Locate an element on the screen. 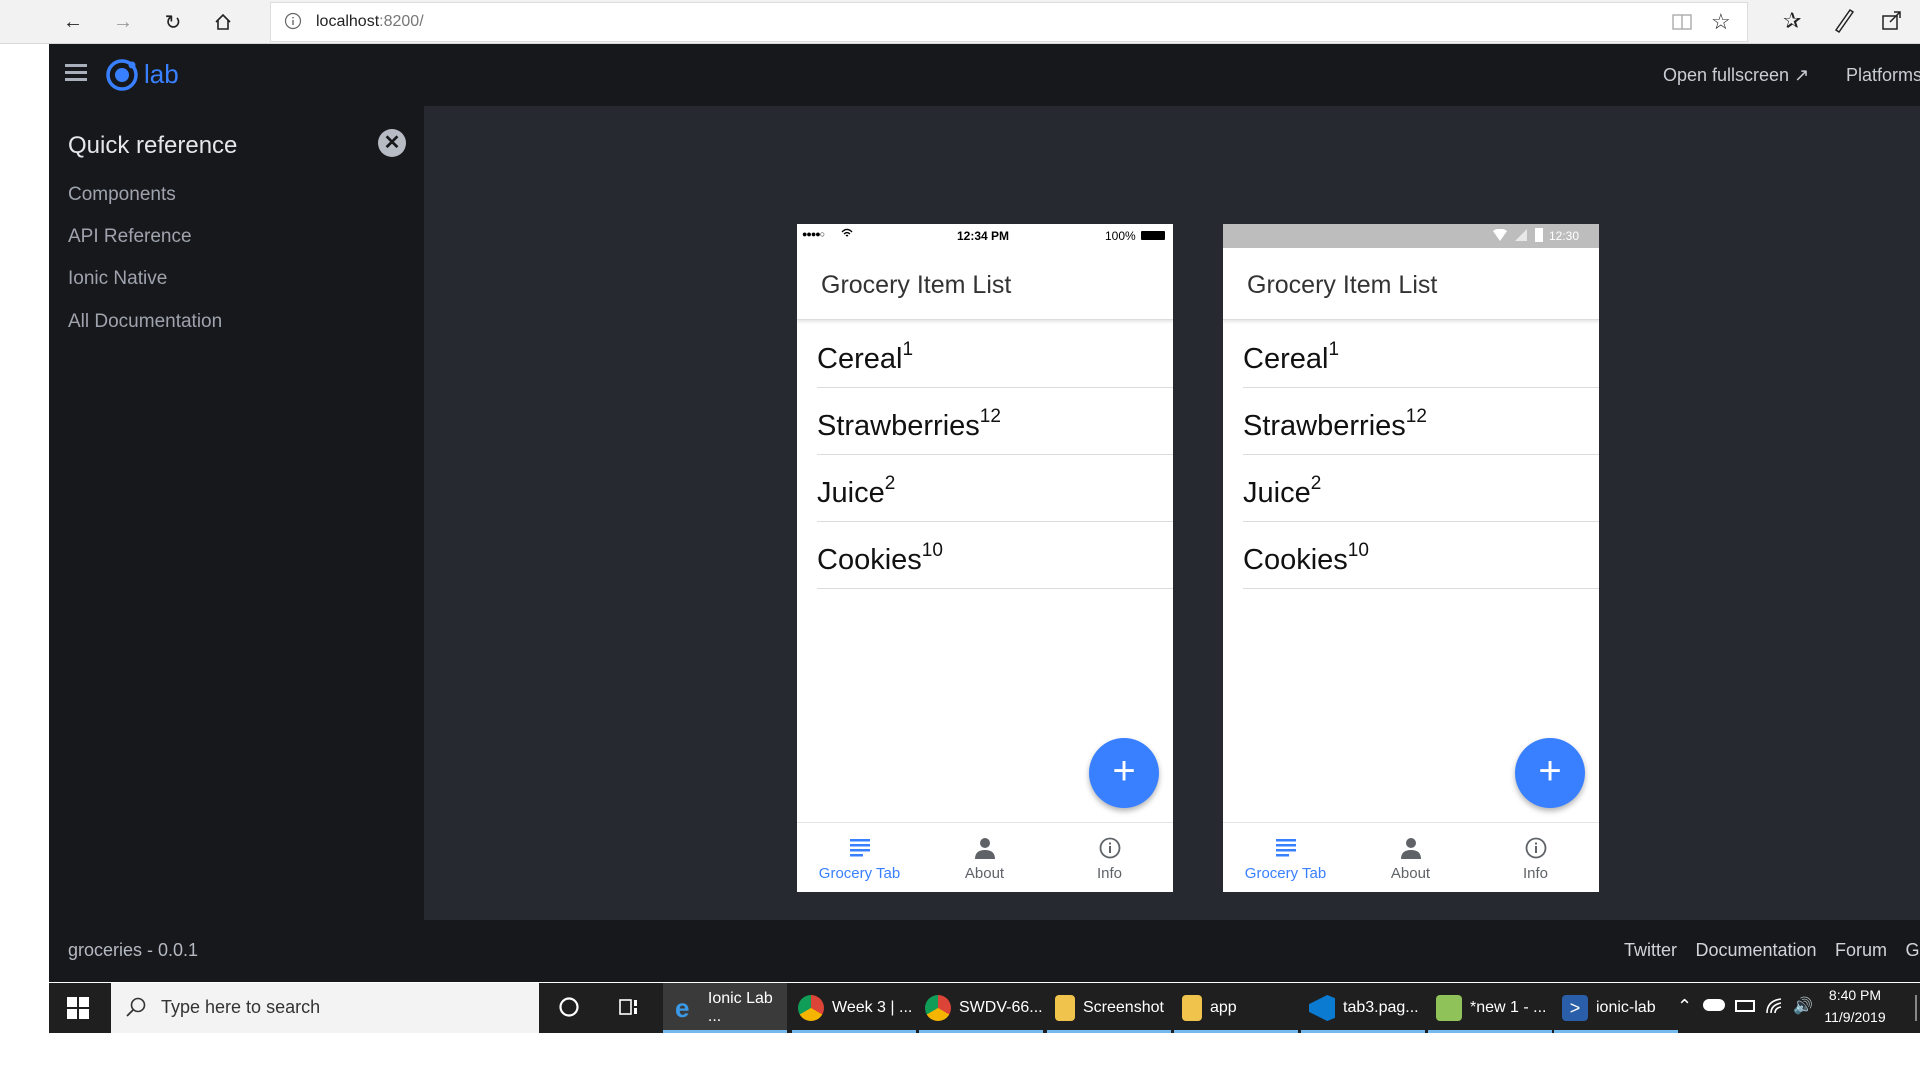 This screenshot has height=1080, width=1920. tab-label: Grocery Tab is located at coordinates (859, 873).